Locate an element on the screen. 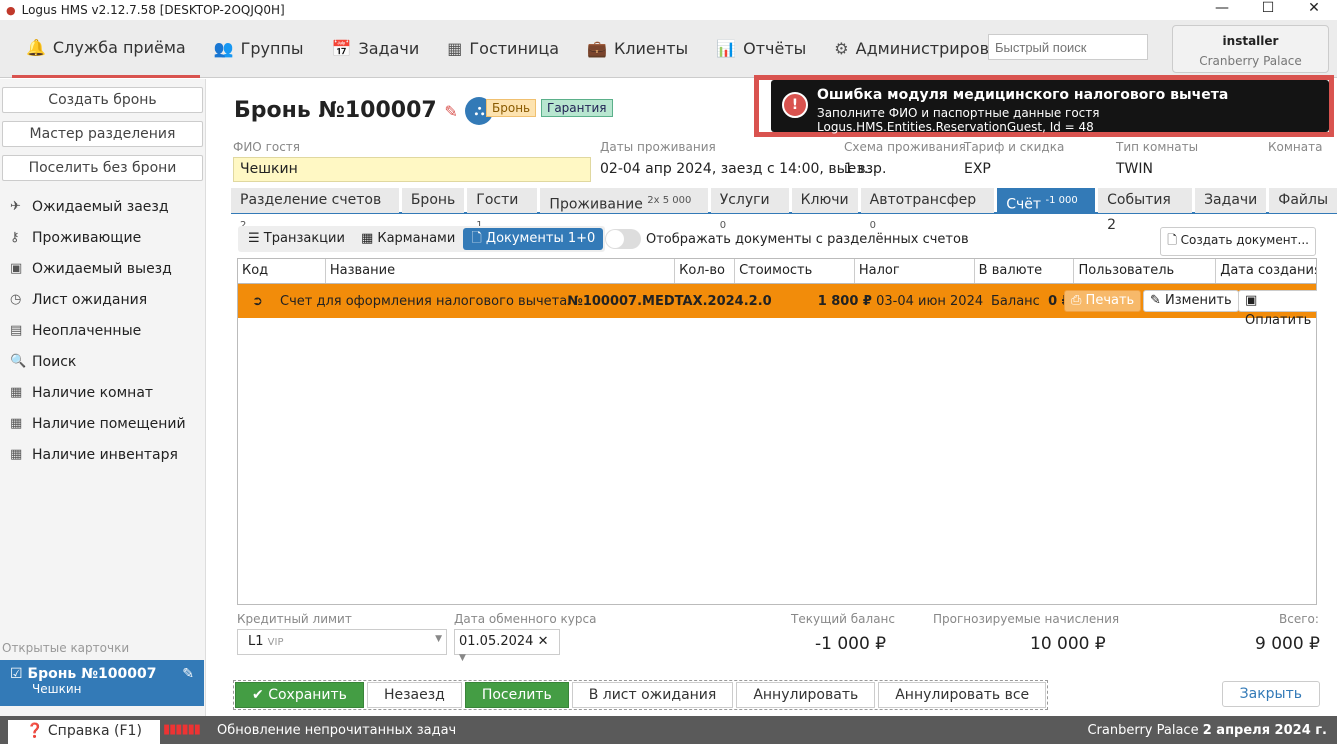 The width and height of the screenshot is (1337, 744). tab-split: Разделение счетов 2 is located at coordinates (315, 209).